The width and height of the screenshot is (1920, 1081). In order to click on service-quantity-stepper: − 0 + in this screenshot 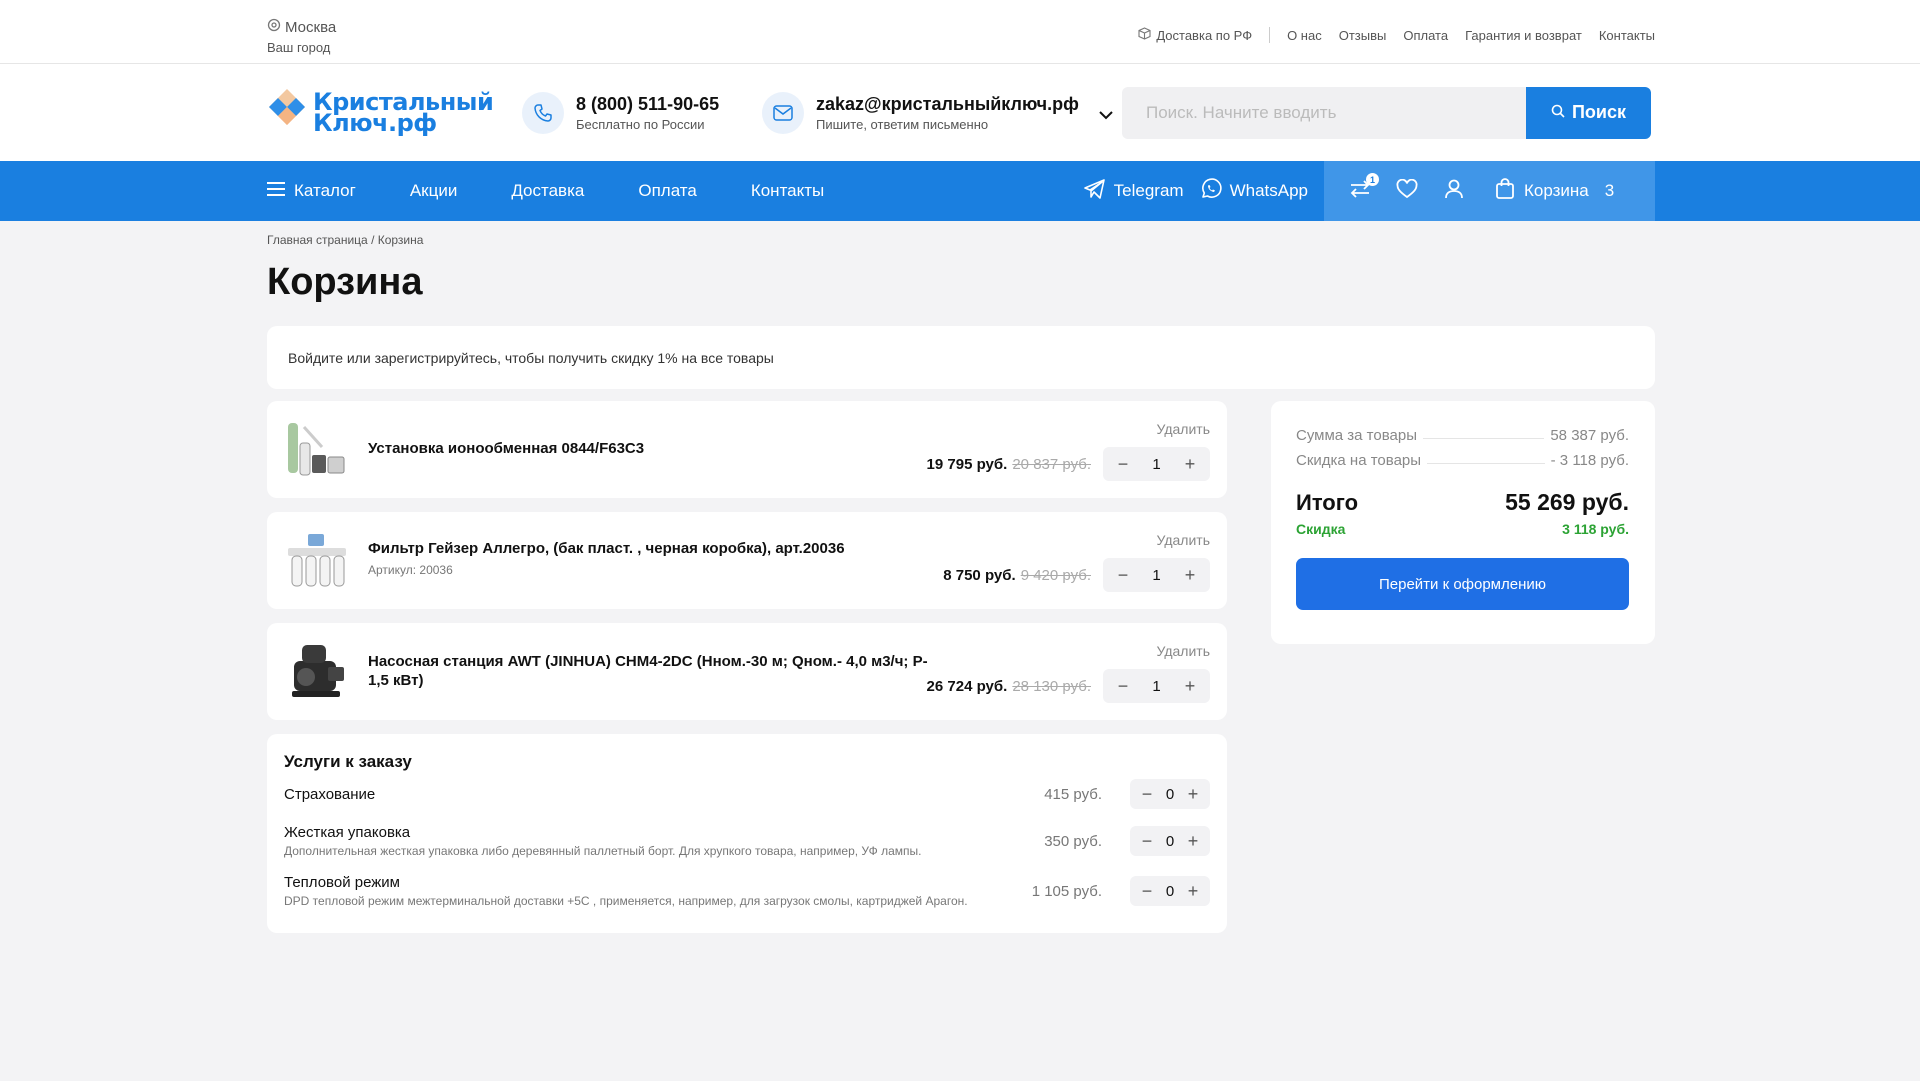, I will do `click(1170, 794)`.